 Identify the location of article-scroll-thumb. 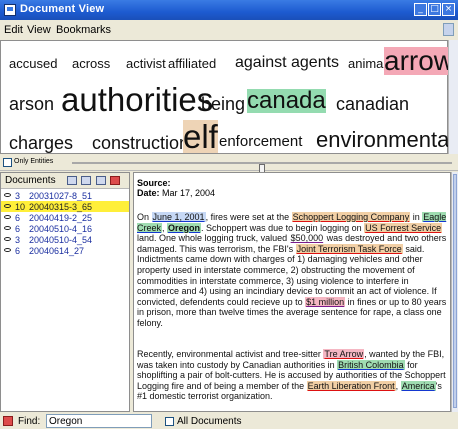
(455, 291).